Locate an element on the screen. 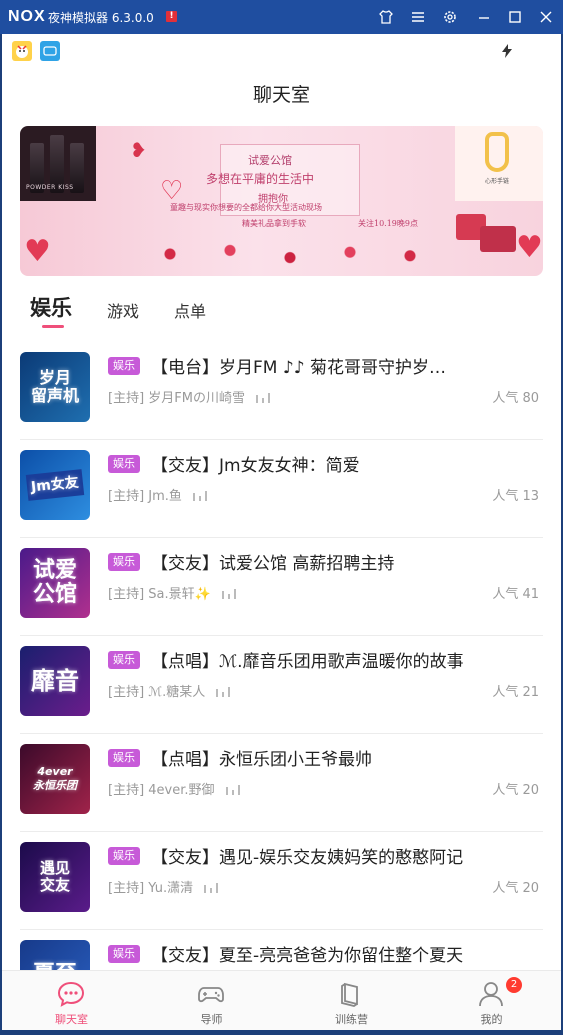  heart-decoration: ♥ is located at coordinates (37, 251).